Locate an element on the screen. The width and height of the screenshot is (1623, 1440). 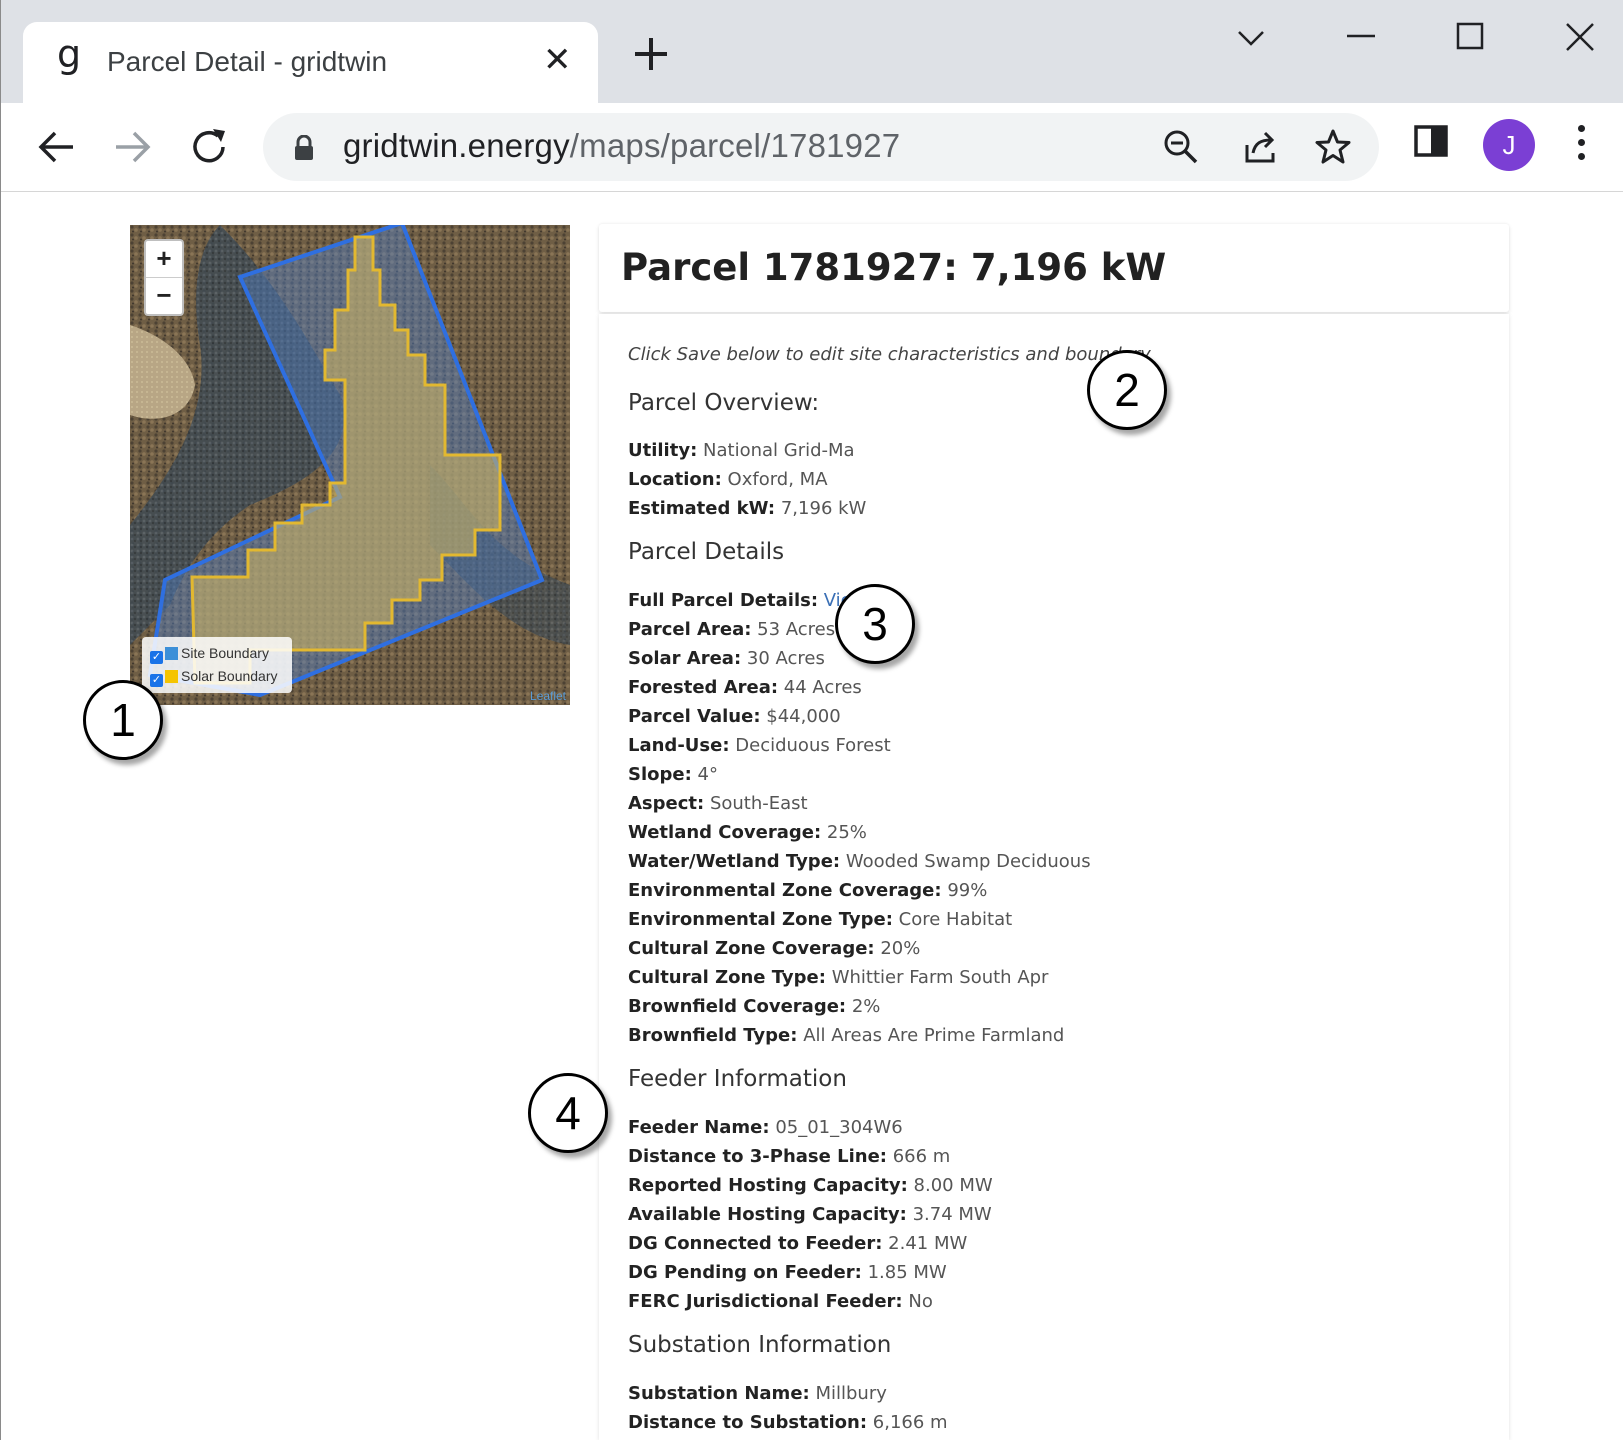
close-icon is located at coordinates (1581, 40).